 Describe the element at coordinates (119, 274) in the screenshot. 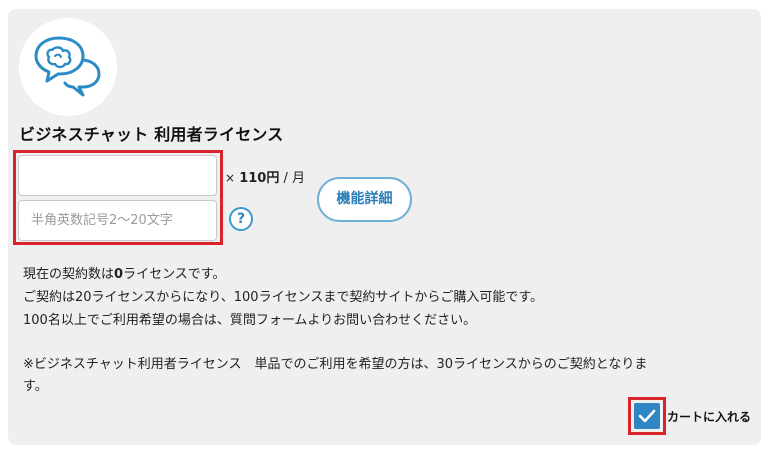

I see `contract-count-value: 0` at that location.